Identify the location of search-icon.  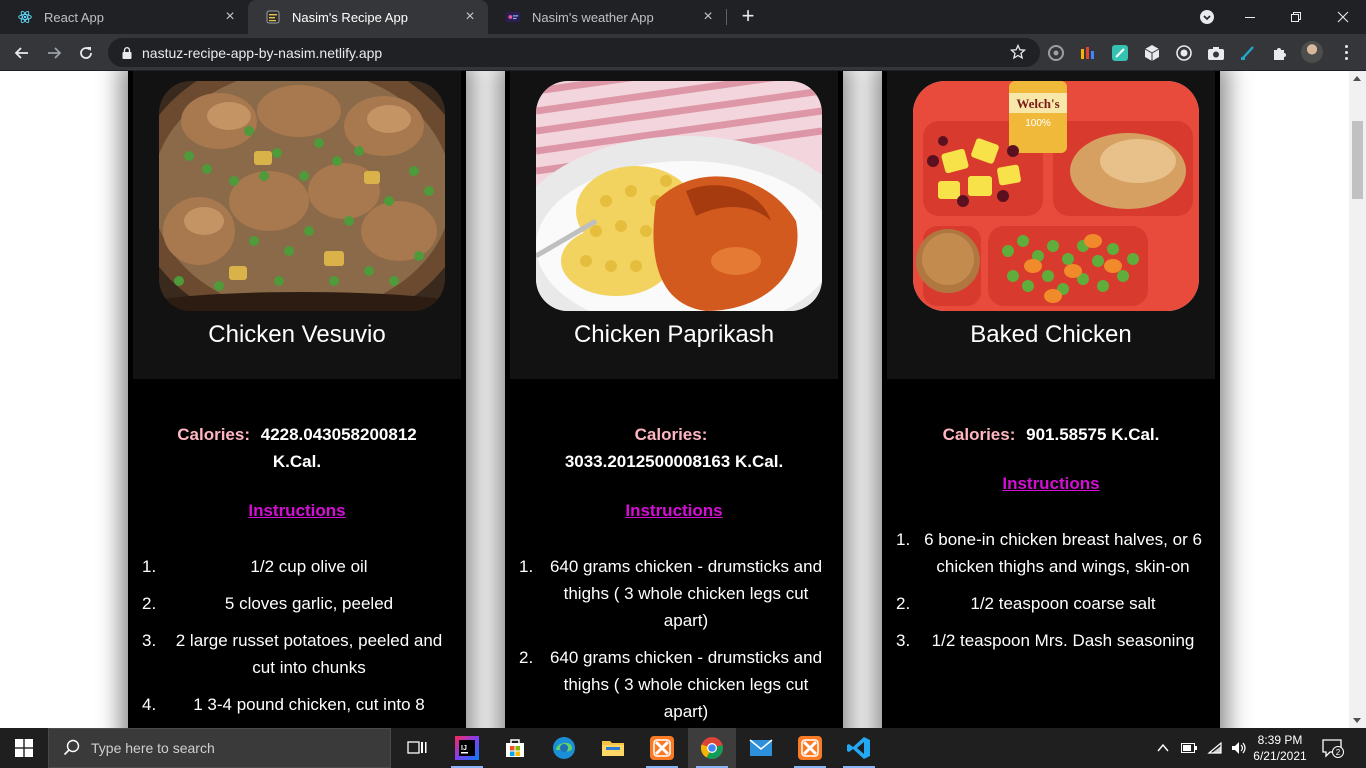
(71, 747).